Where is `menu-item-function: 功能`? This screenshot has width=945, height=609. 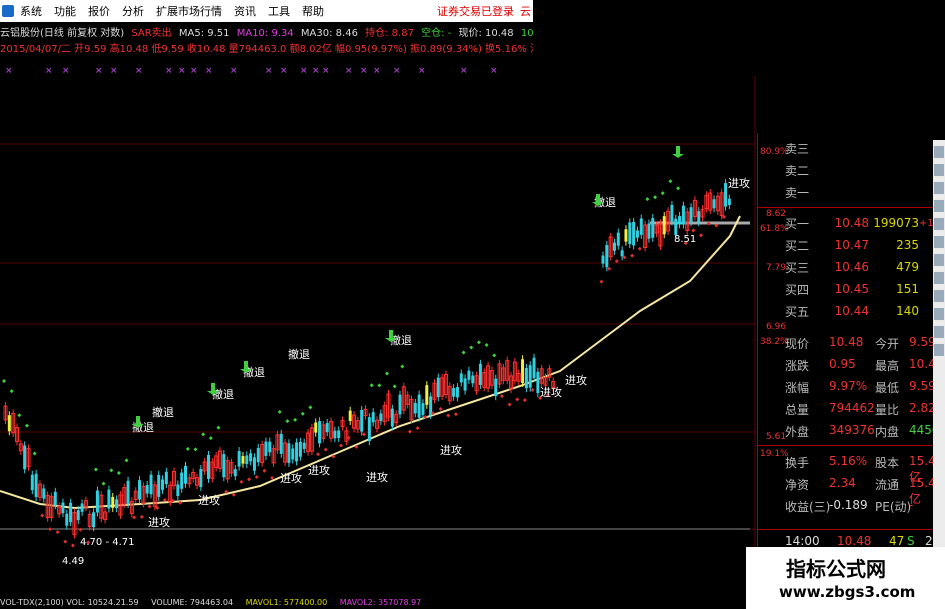 menu-item-function: 功能 is located at coordinates (65, 11).